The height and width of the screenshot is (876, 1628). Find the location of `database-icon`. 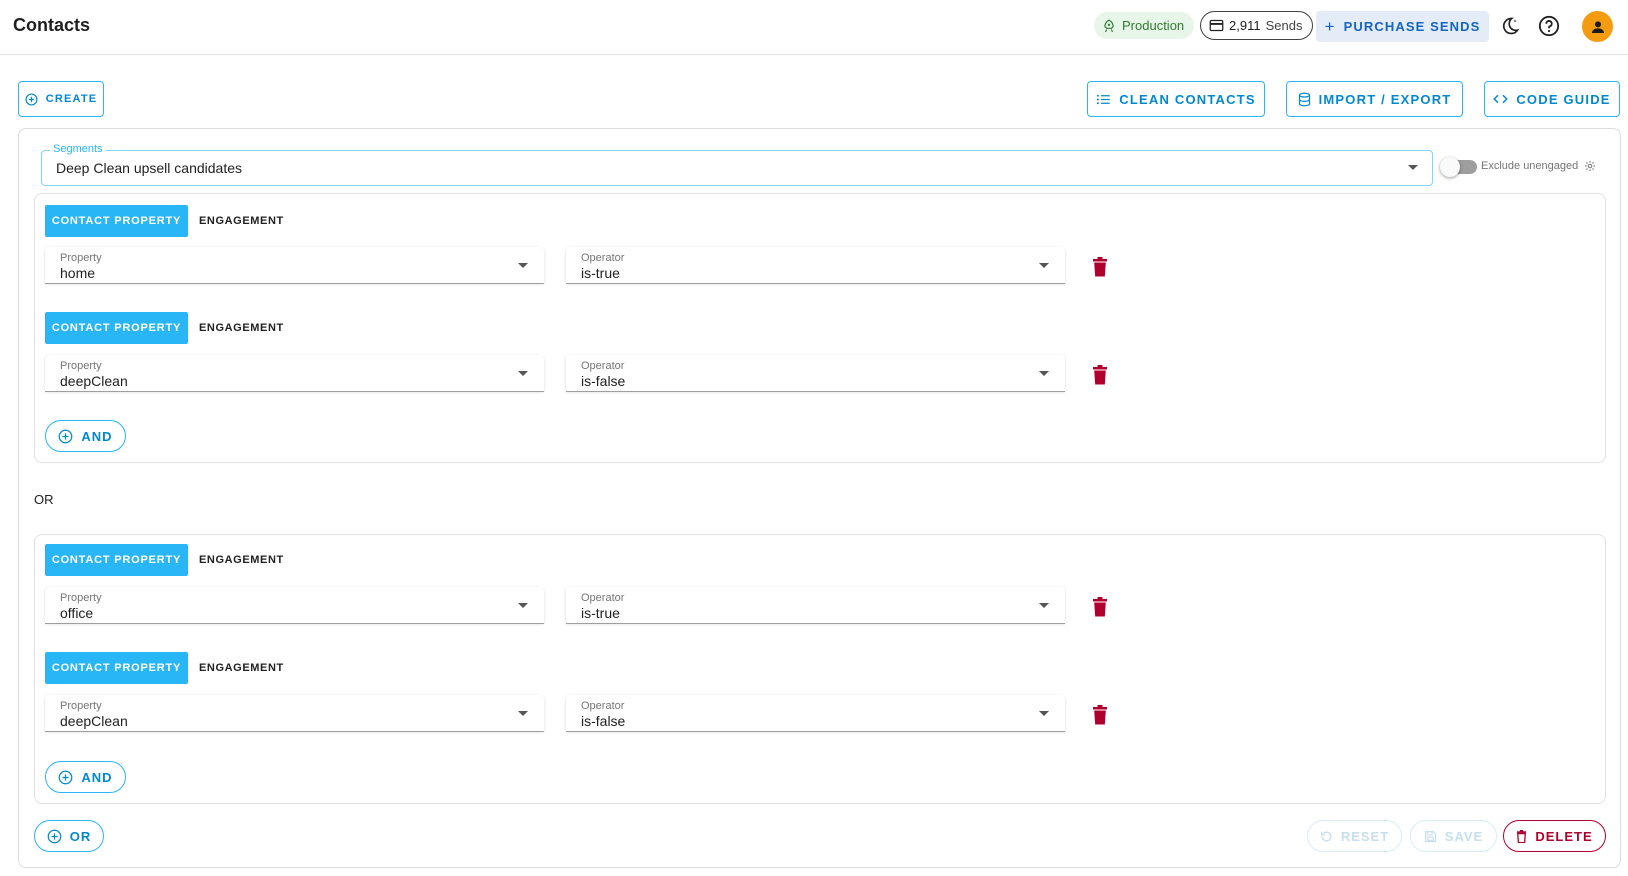

database-icon is located at coordinates (1304, 99).